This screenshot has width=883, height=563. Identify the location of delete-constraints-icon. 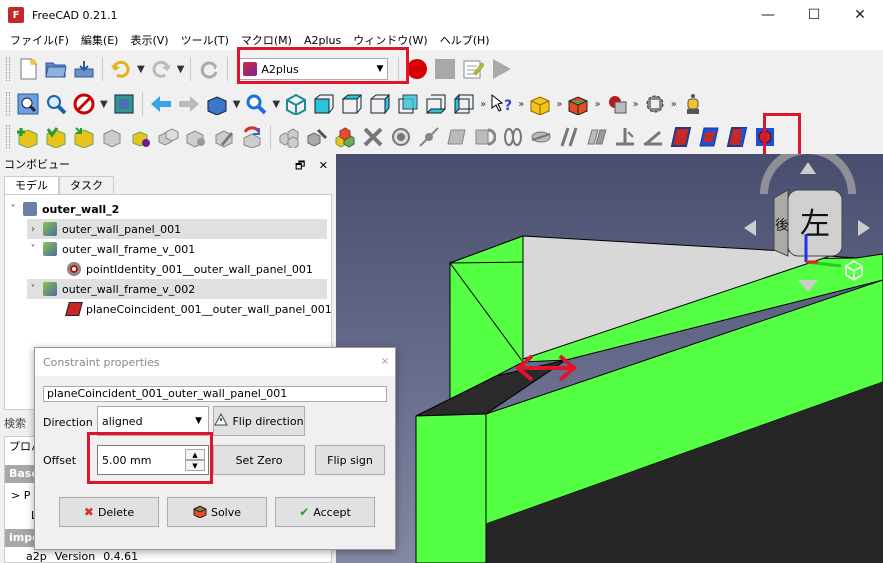
(373, 137).